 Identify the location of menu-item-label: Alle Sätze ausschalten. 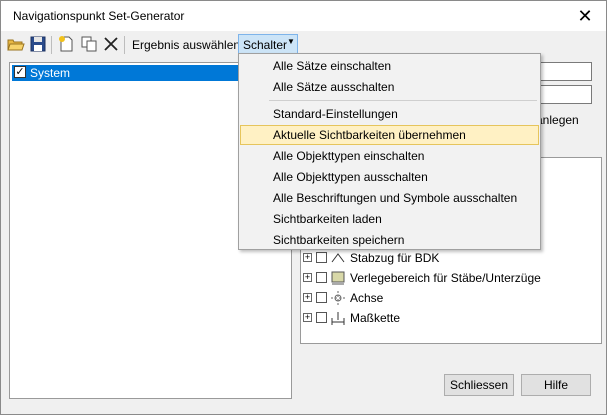
(334, 87).